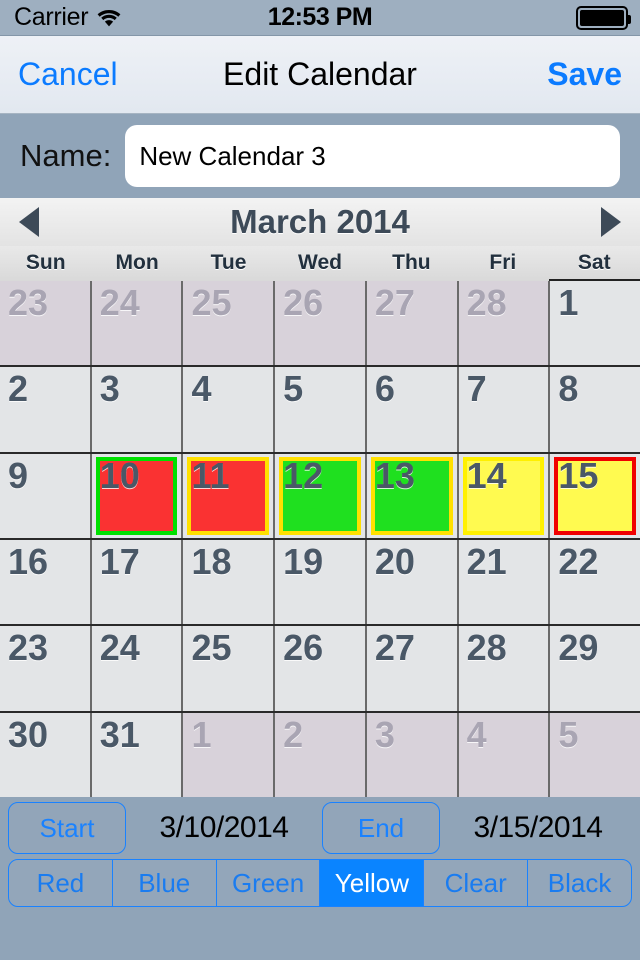 The width and height of the screenshot is (640, 960). I want to click on day-cell-12: 12, so click(321, 495).